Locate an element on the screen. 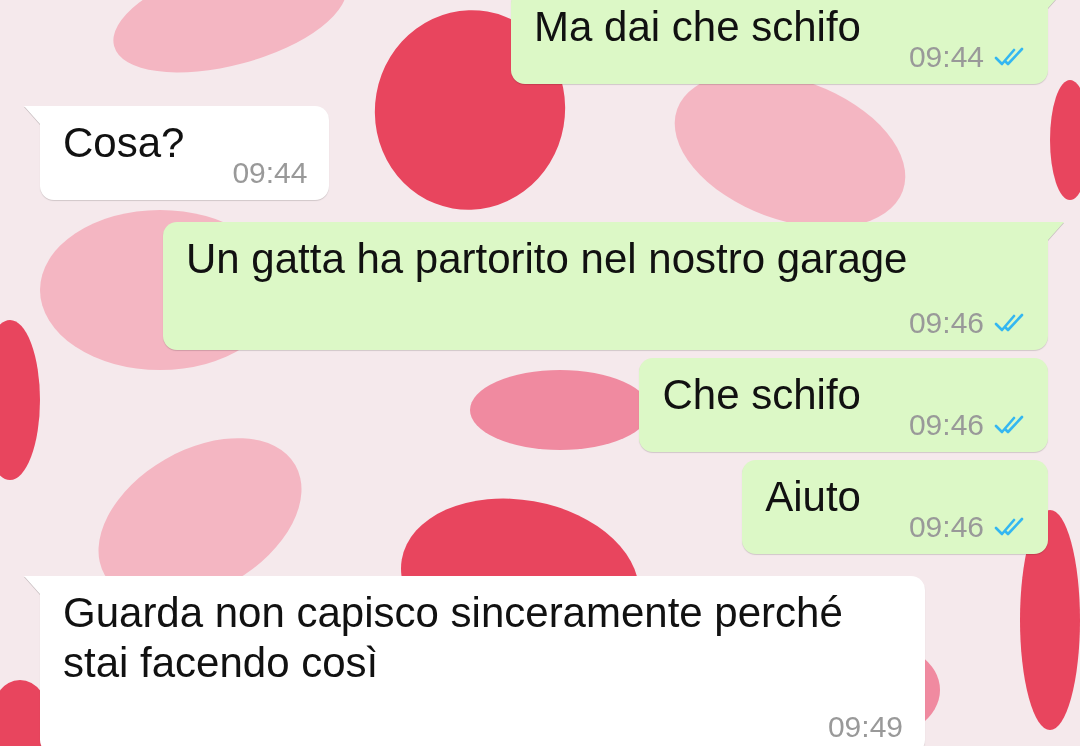  message-time: 09:49 is located at coordinates (865, 727).